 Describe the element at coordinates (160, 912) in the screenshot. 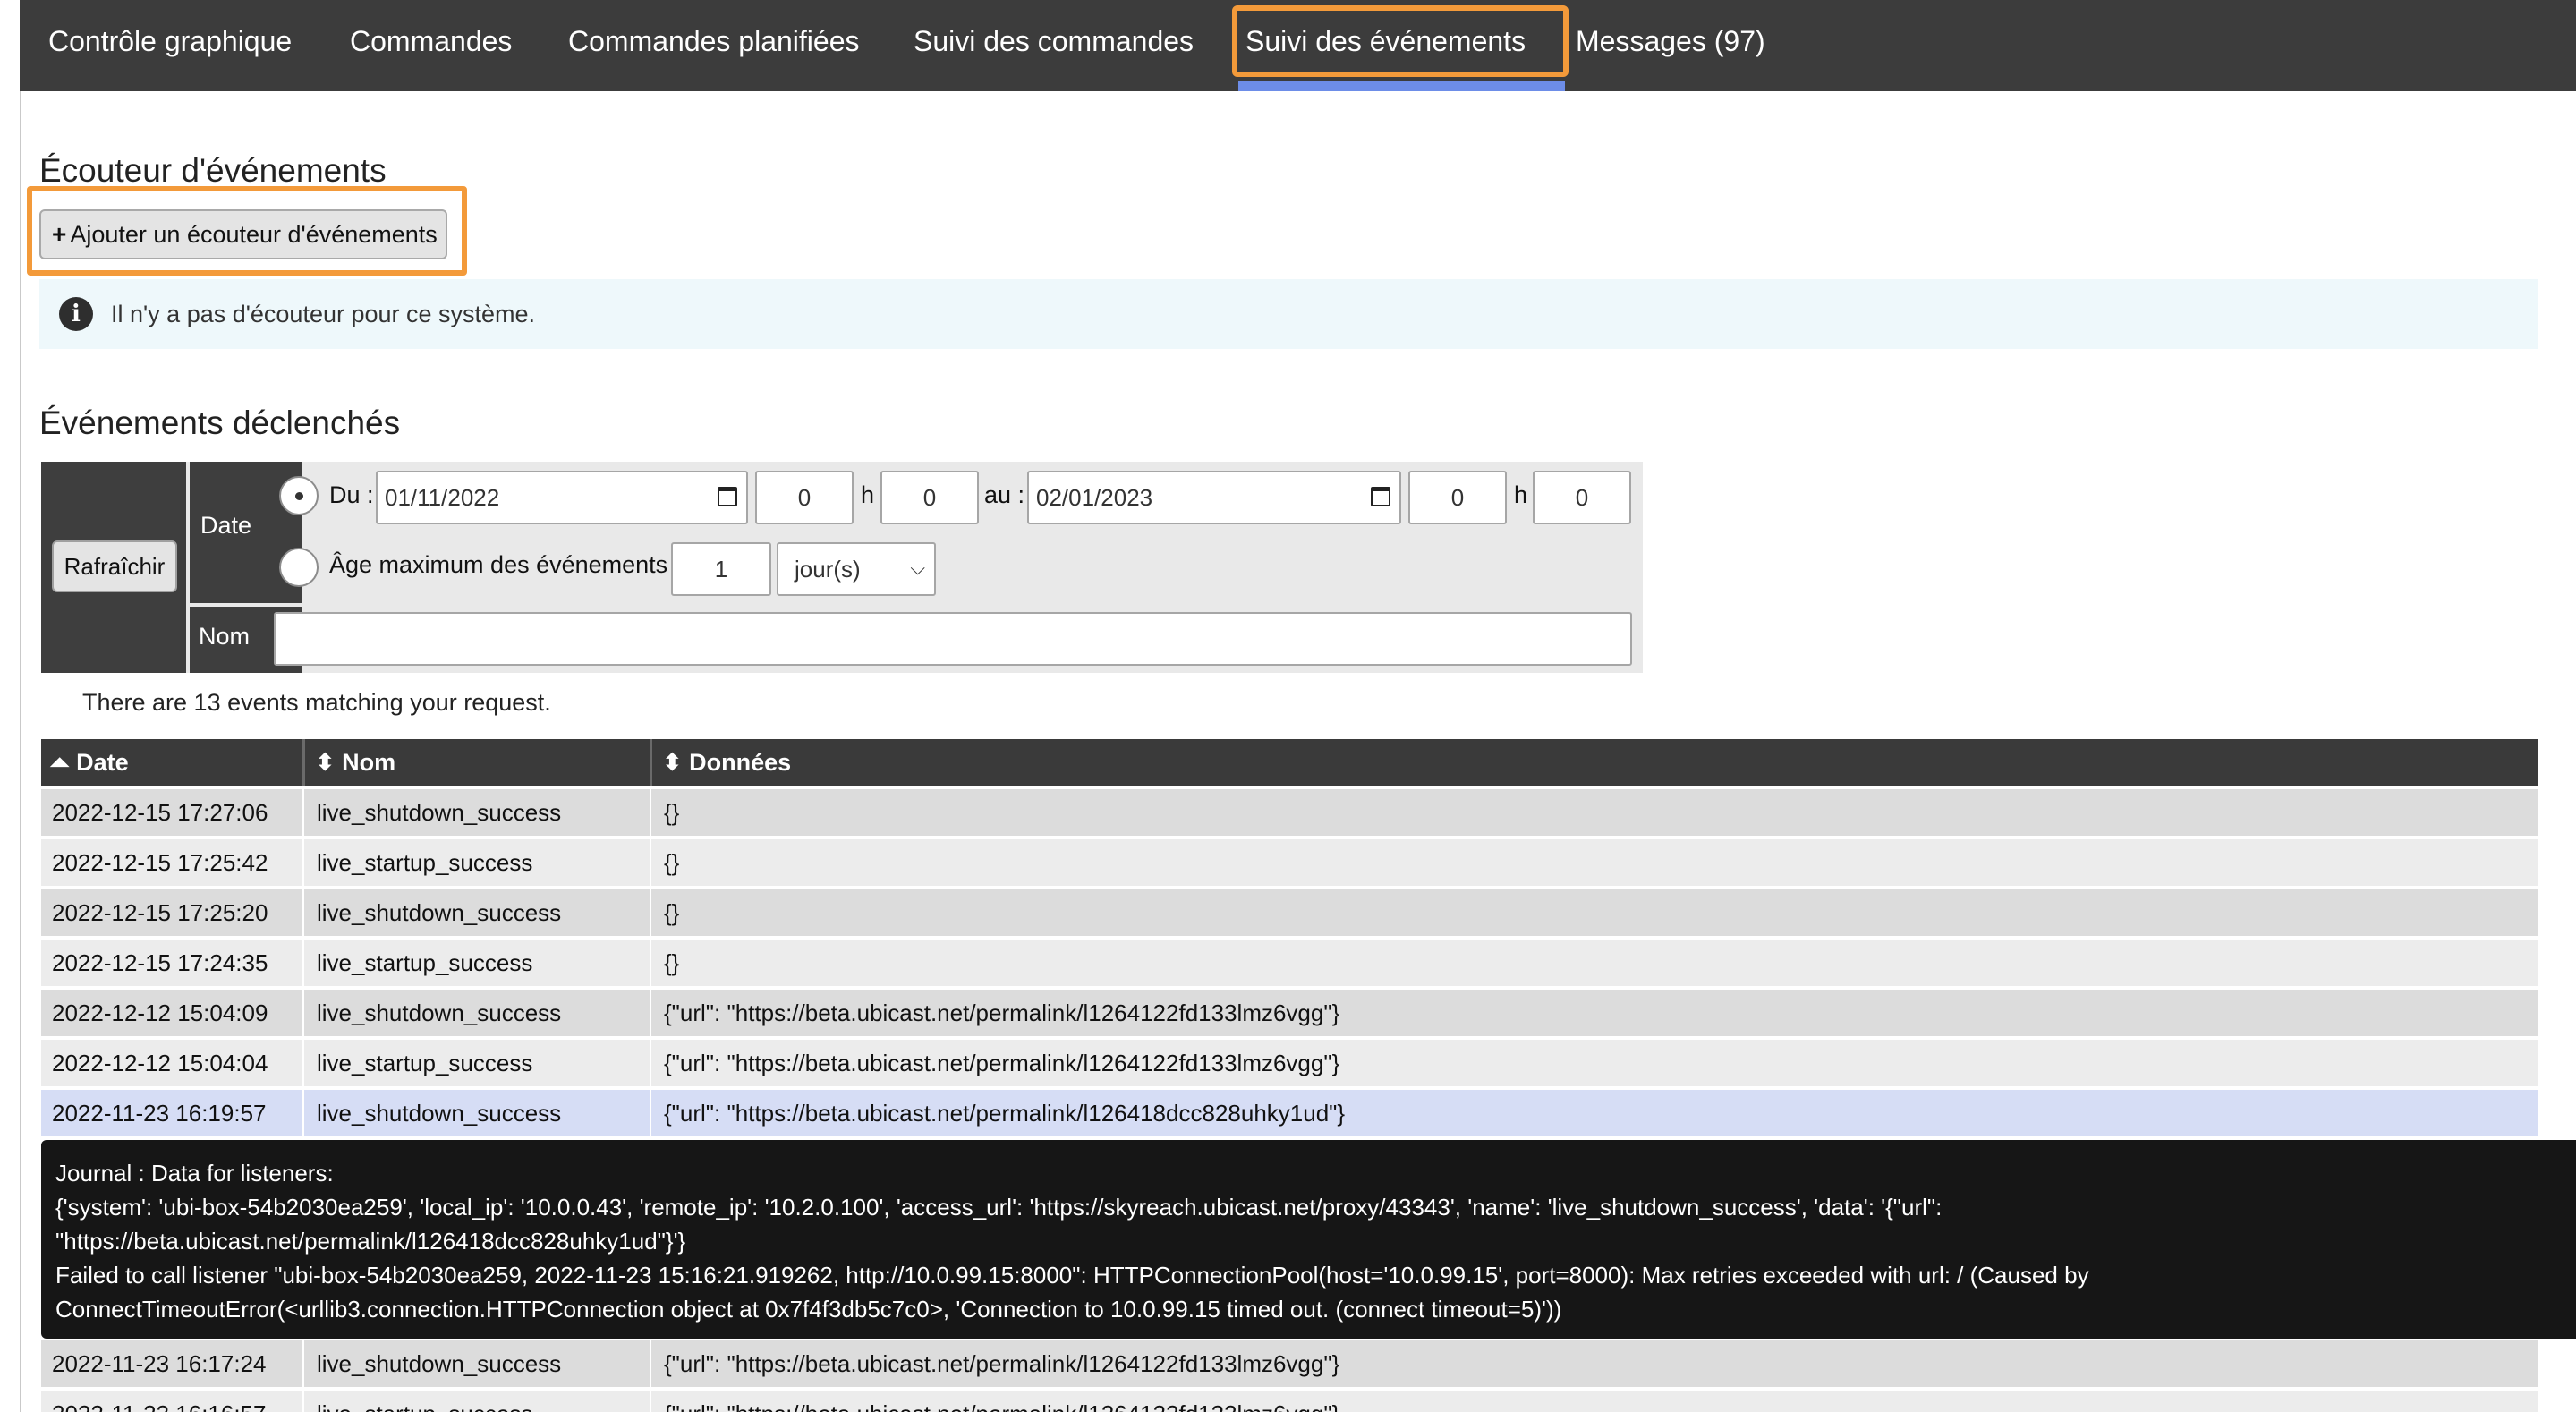

I see `row-date: 2022-12-15 17:25:20` at that location.